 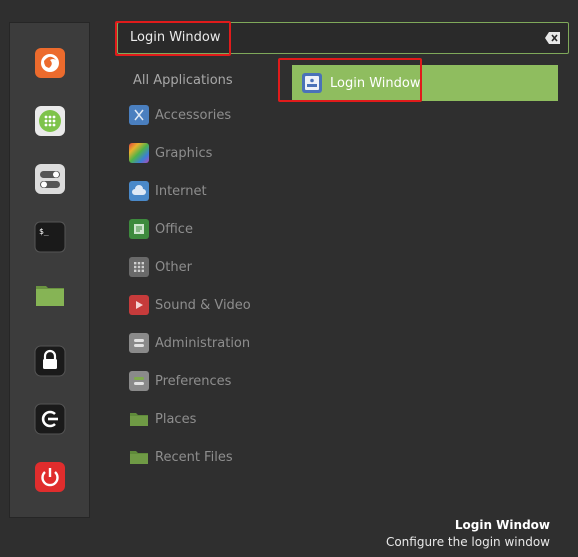 What do you see at coordinates (425, 83) in the screenshot?
I see `result-item-login-window: Login Window` at bounding box center [425, 83].